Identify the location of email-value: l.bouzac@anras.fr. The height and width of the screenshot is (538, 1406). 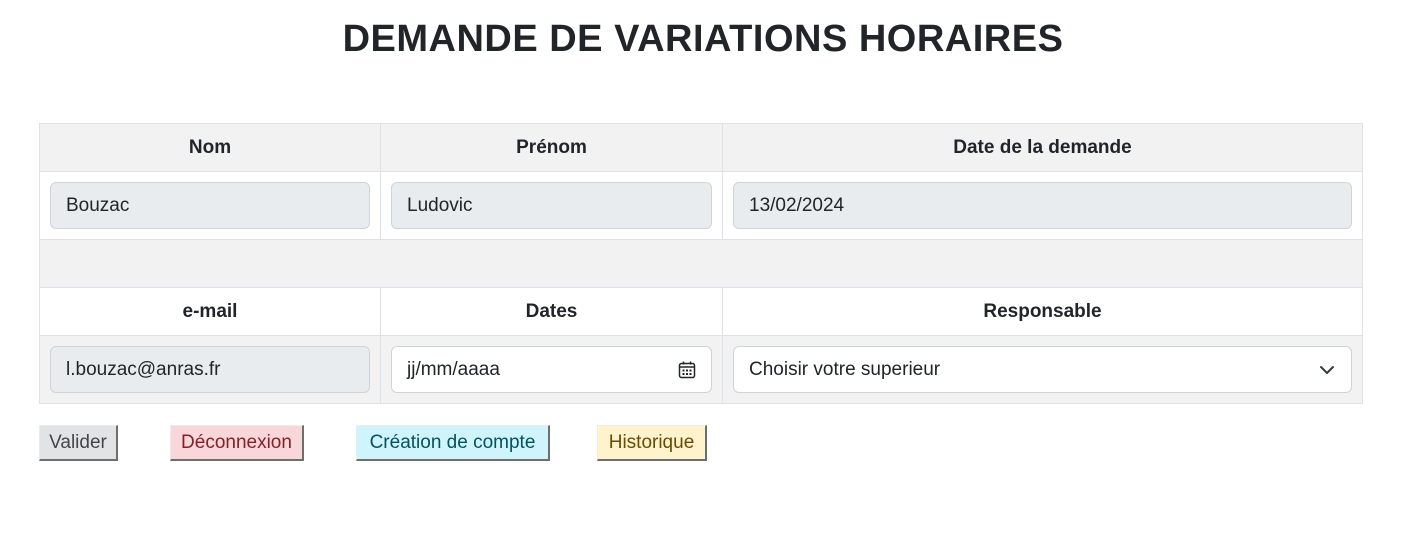
(143, 369).